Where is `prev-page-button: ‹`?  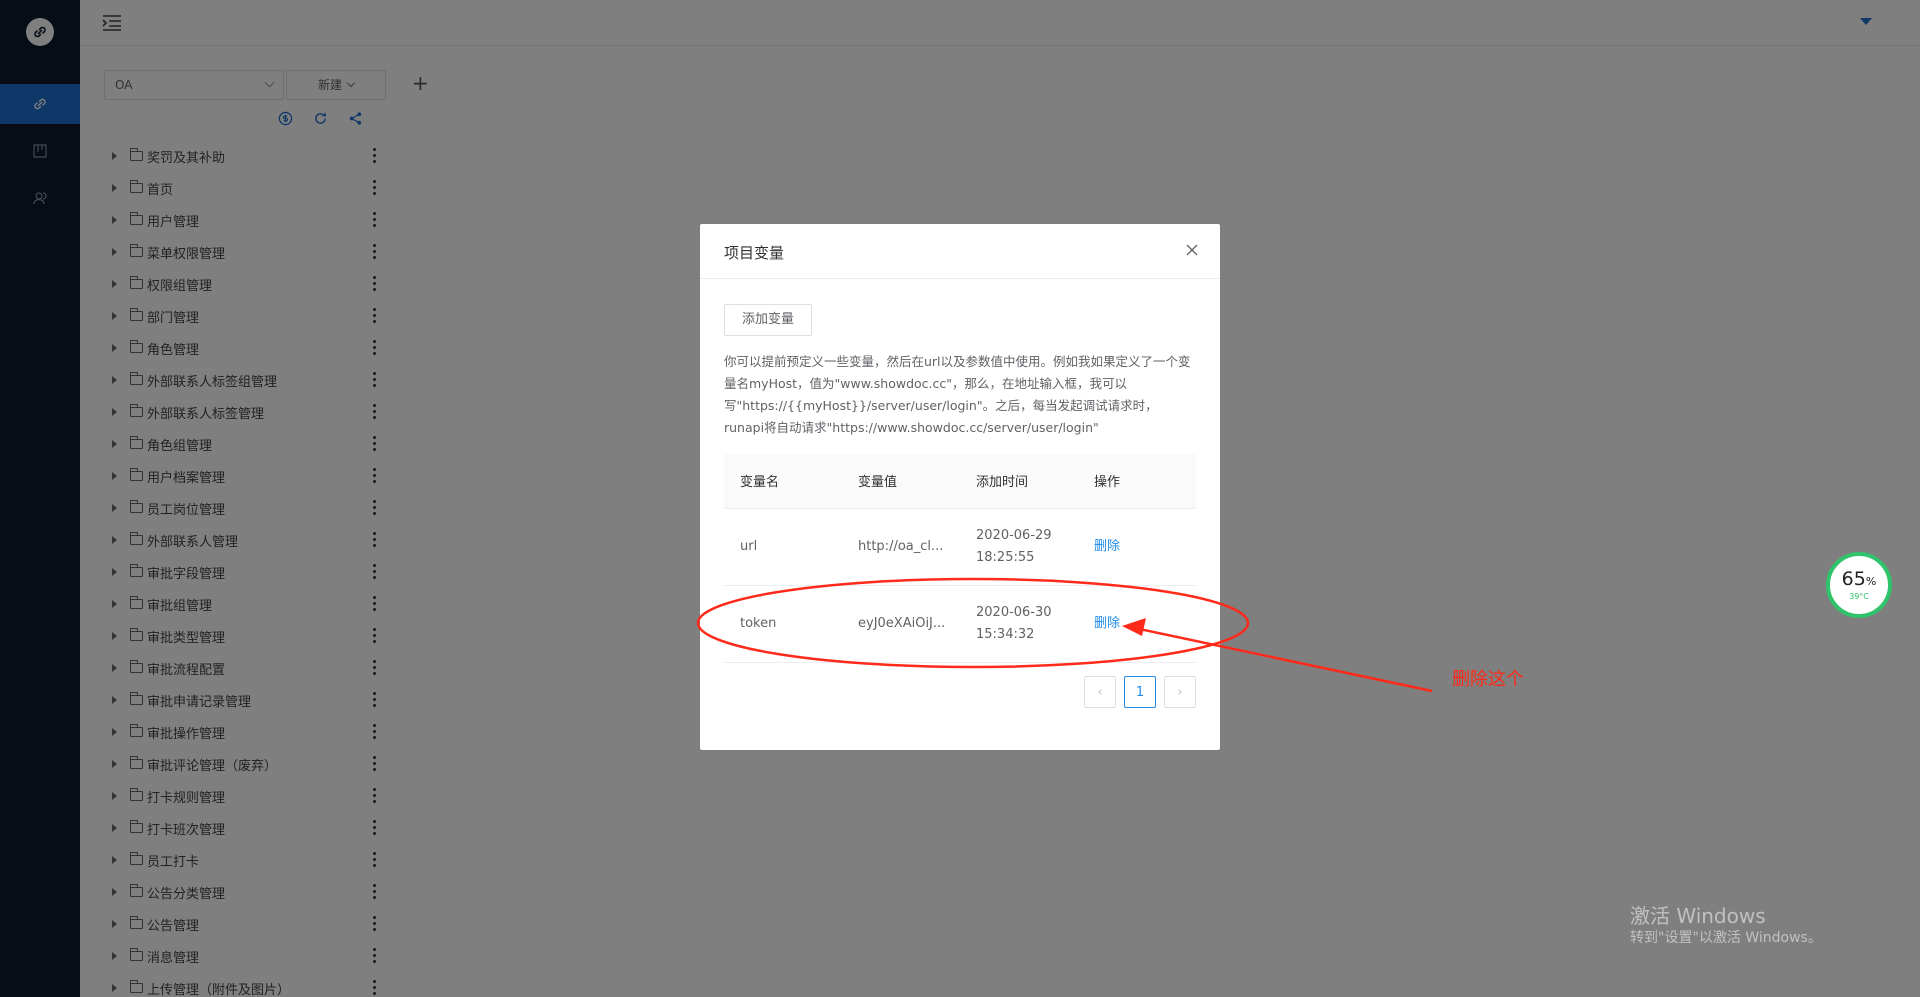 prev-page-button: ‹ is located at coordinates (1100, 692).